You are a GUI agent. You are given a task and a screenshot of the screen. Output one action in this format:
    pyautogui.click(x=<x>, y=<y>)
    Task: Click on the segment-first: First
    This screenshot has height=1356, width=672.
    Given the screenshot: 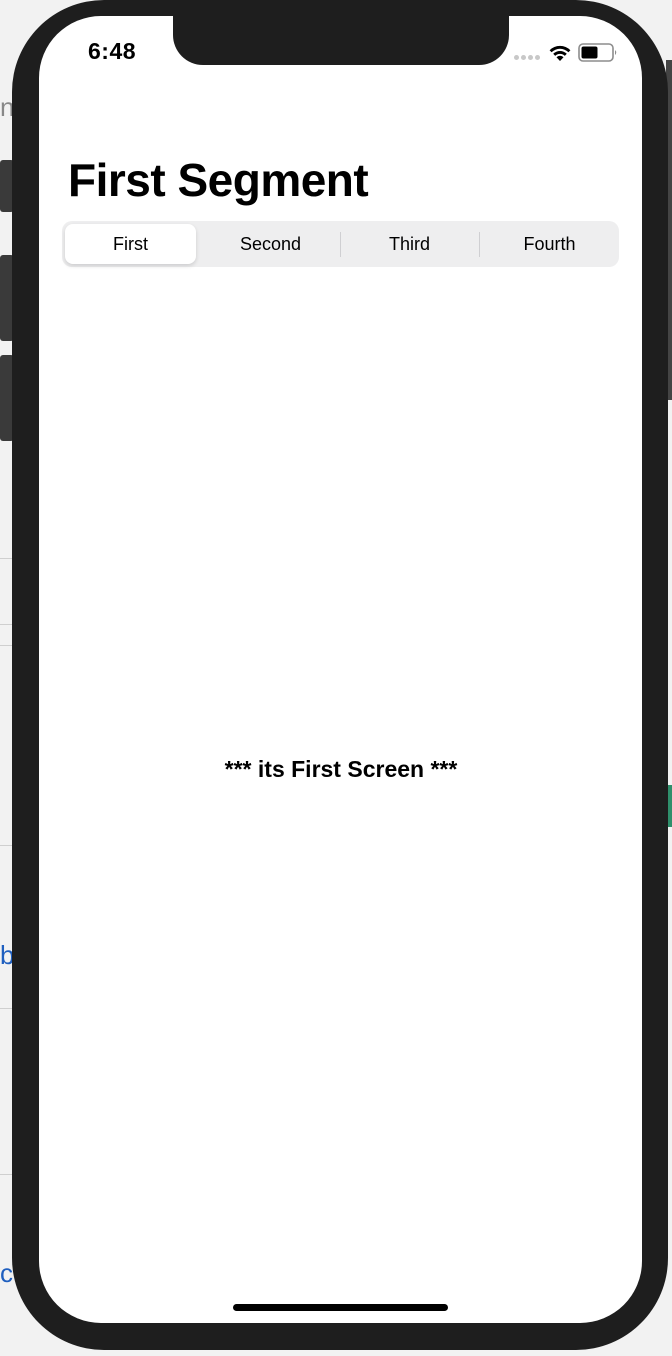 What is the action you would take?
    pyautogui.click(x=130, y=244)
    